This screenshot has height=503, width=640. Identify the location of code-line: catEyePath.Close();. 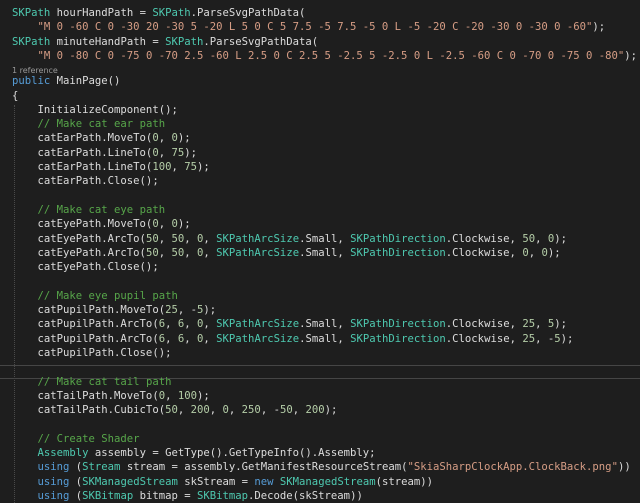
(85, 267).